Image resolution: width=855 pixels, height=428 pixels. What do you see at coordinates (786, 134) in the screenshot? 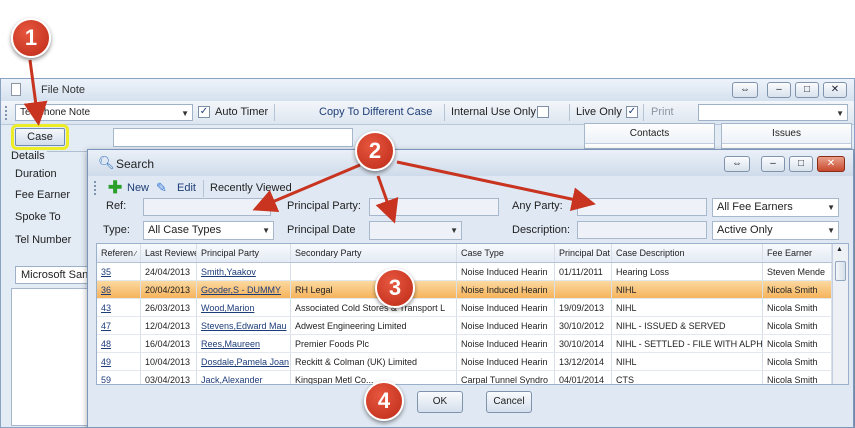
I see `issues-header: Issues` at bounding box center [786, 134].